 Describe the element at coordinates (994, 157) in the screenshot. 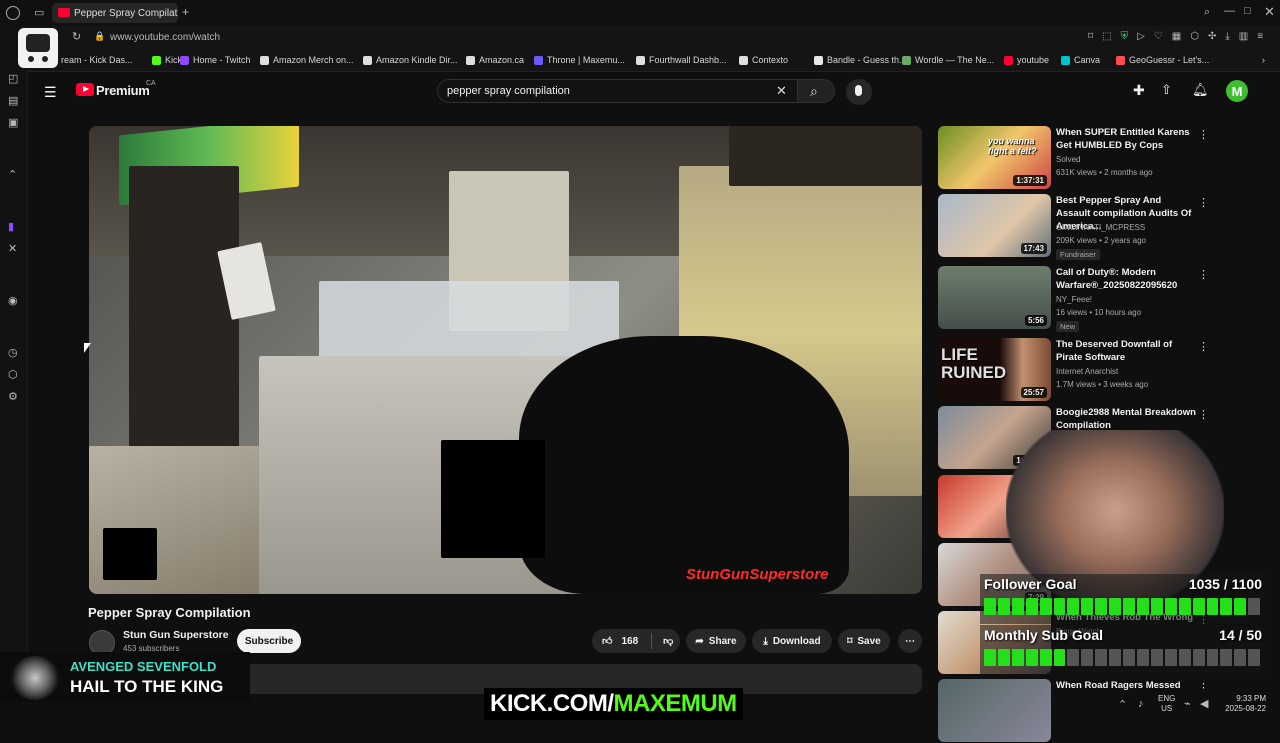

I see `recommendation-thumbnail: you wanna fight a felt? 1:37:31` at that location.